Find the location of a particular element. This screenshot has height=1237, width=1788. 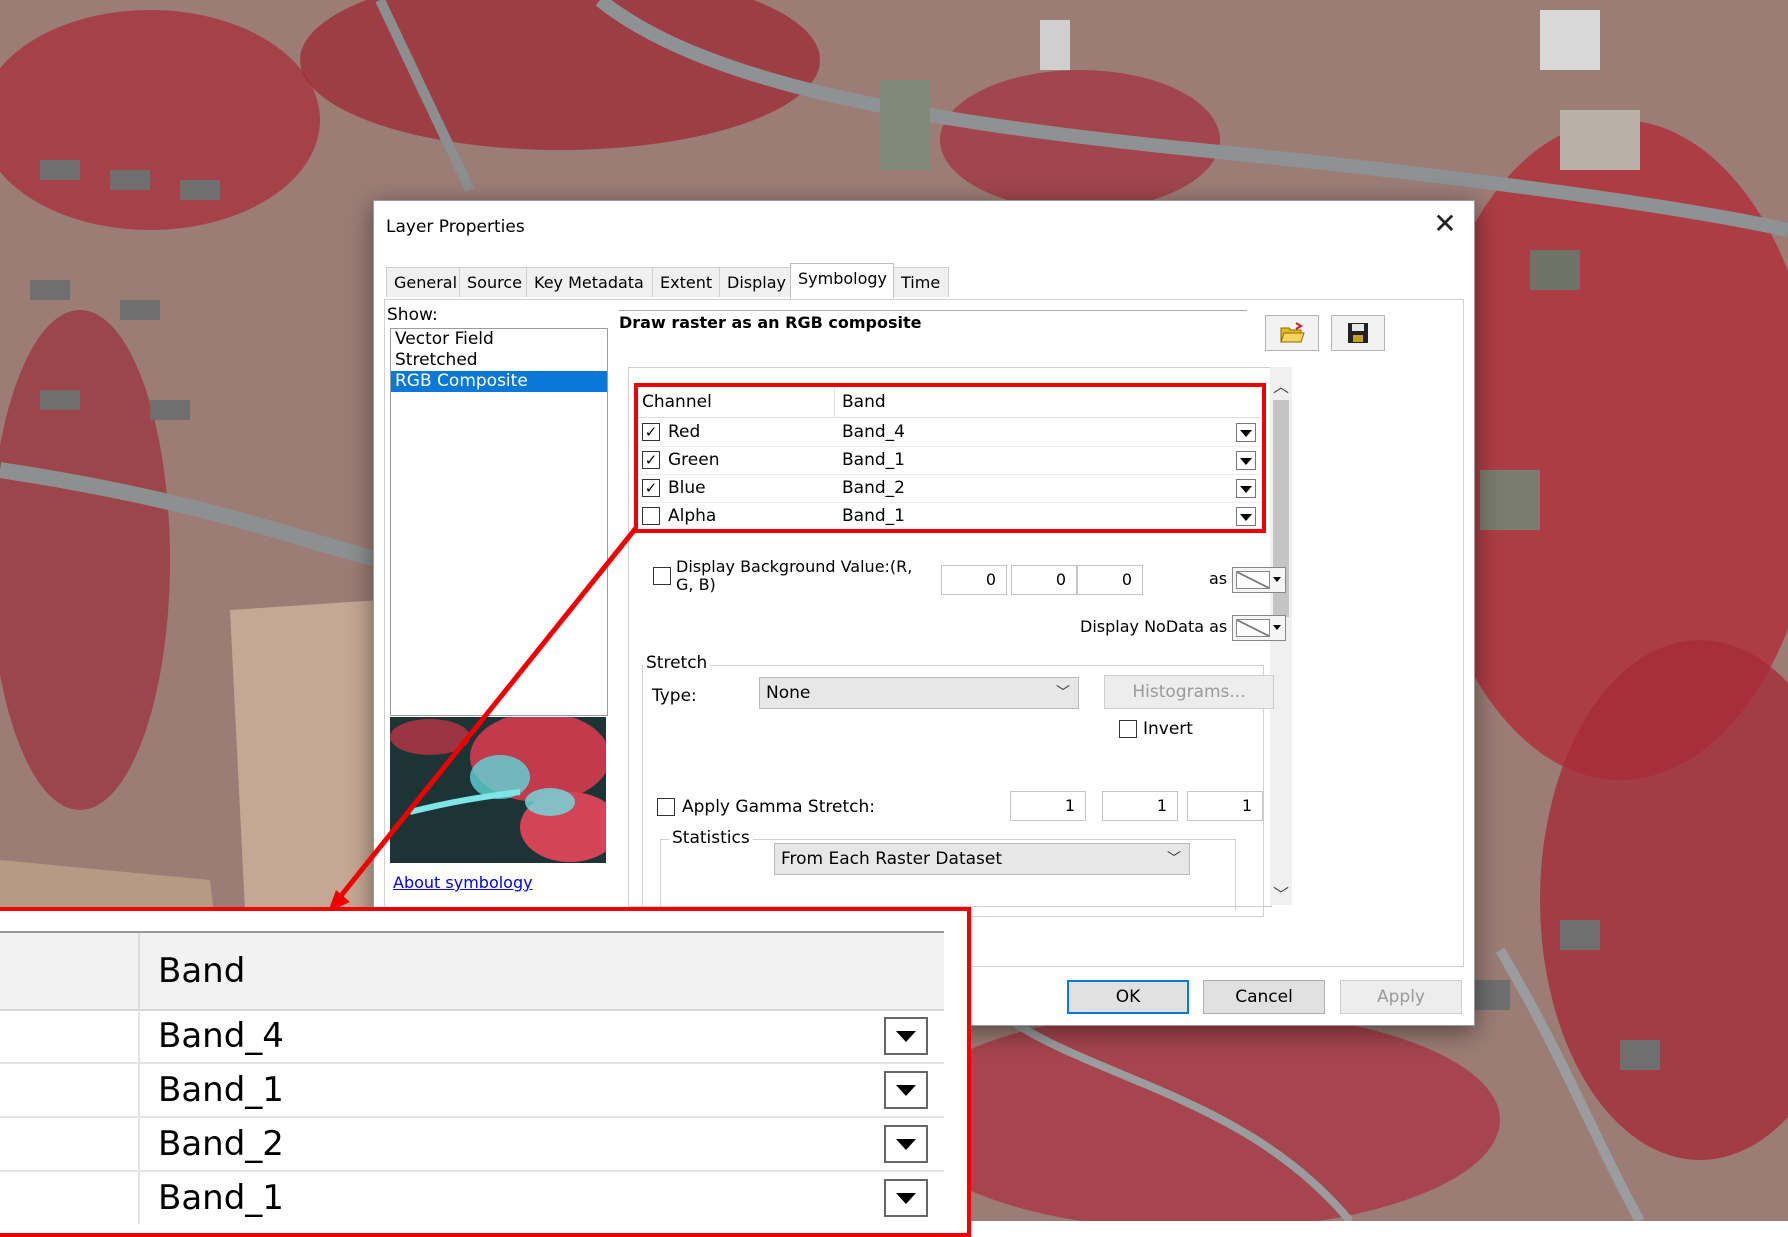

zoom-band-value: Band_4 is located at coordinates (221, 1036).